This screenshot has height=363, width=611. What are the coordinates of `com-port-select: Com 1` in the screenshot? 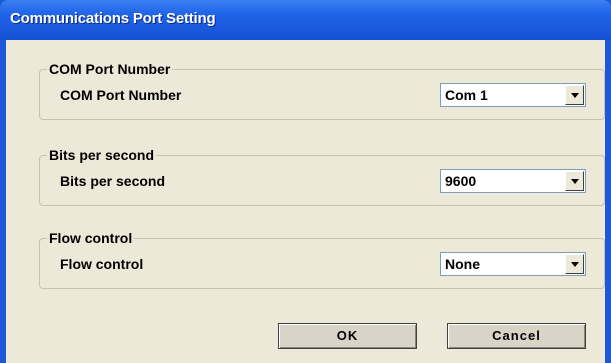 It's located at (513, 95).